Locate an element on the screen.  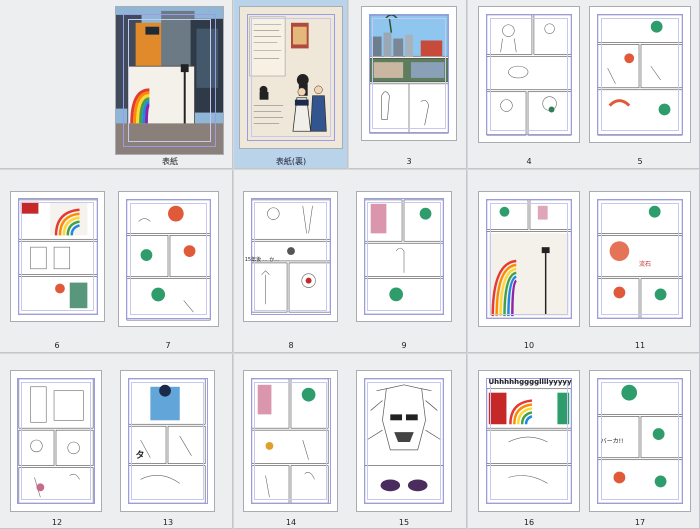
cover-illustration is located at coordinates (169, 80).